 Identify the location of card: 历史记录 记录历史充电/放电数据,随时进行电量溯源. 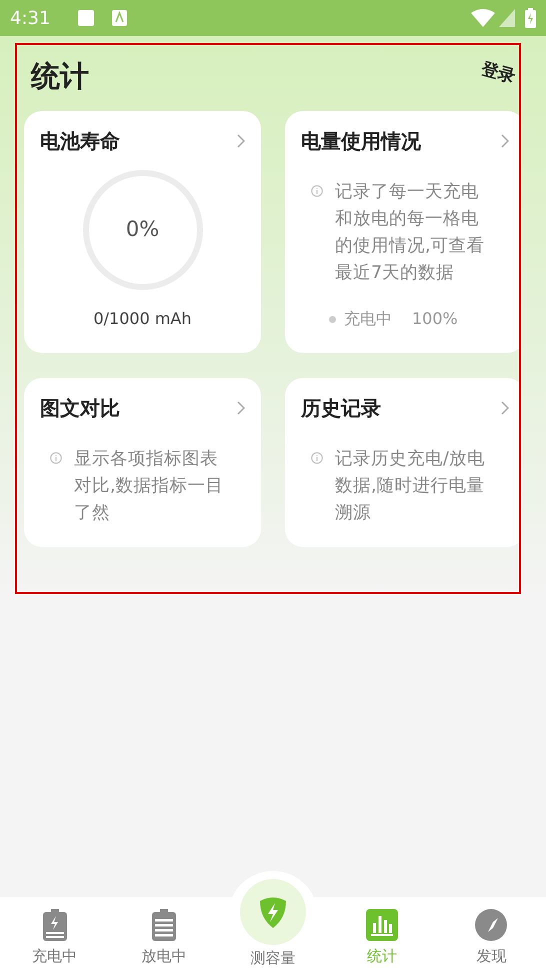
(402, 462).